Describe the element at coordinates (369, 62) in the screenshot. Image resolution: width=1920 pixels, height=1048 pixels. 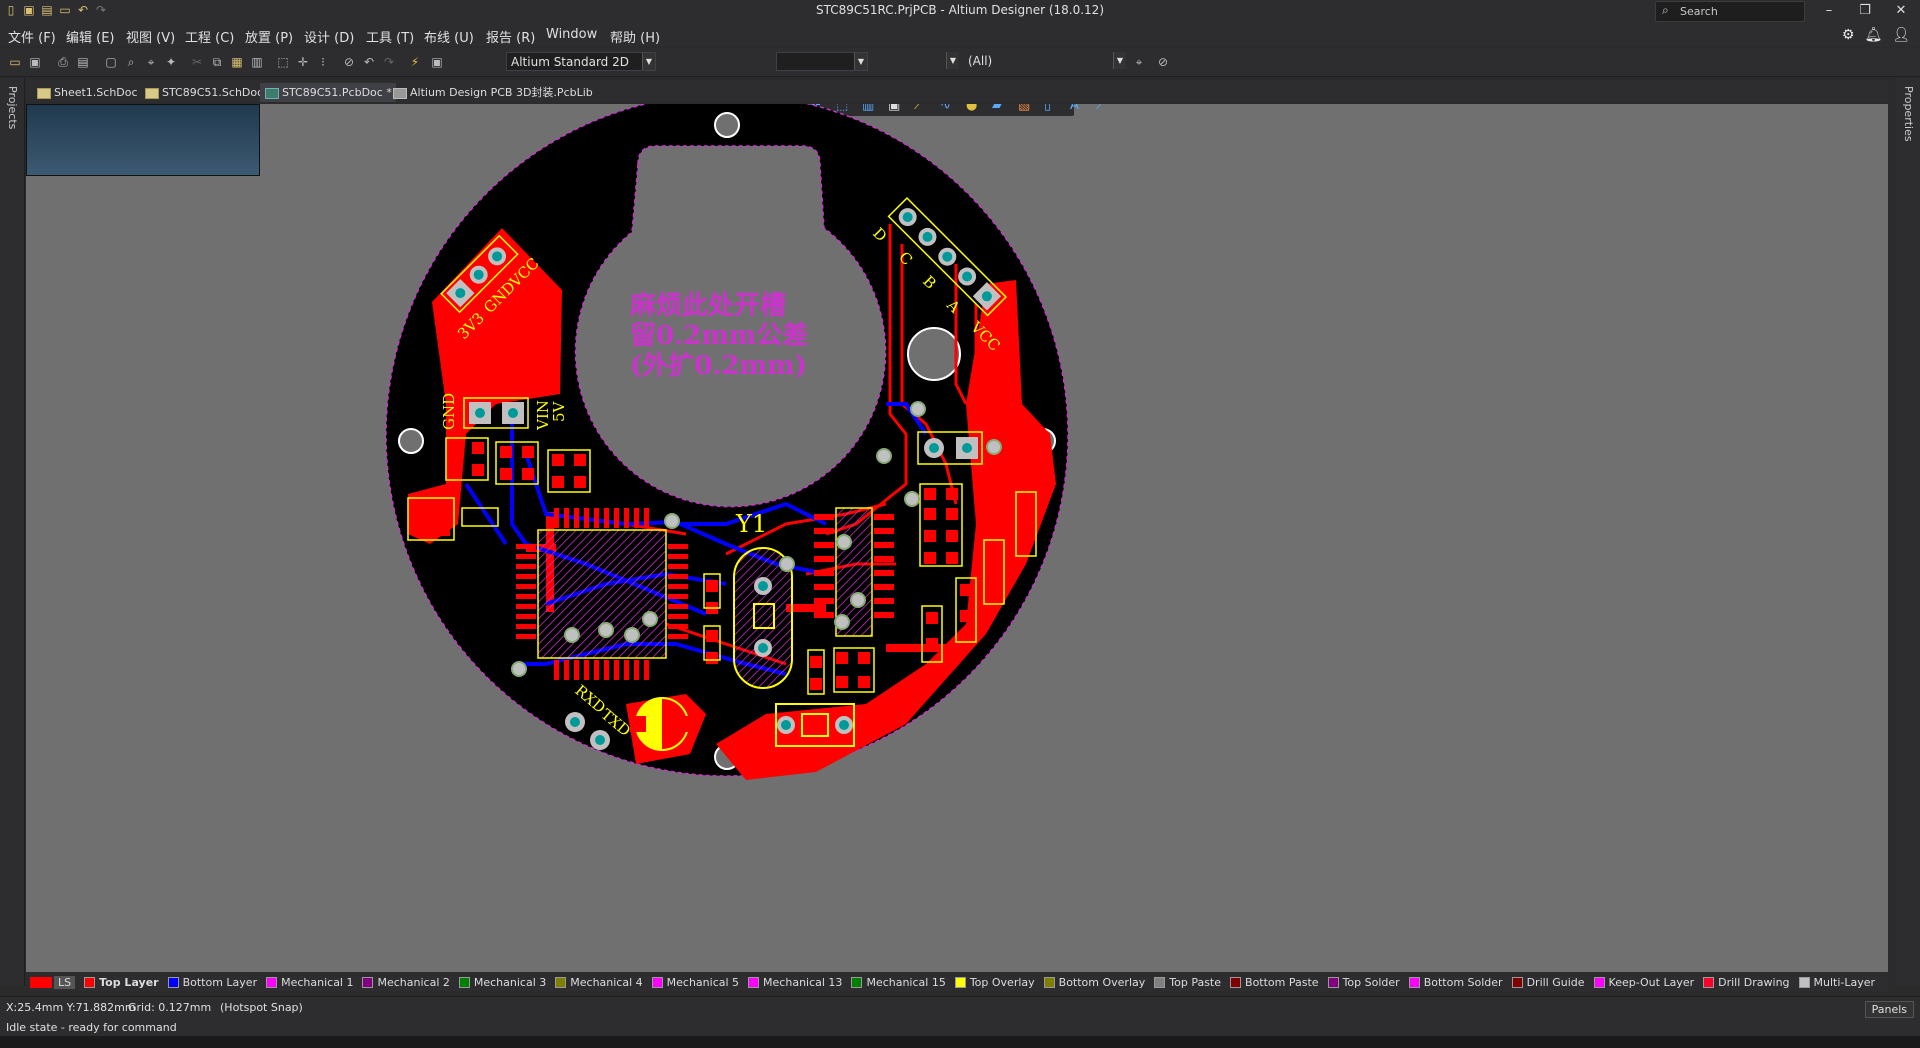
I see `toolbar-undo-icon: ↶` at that location.